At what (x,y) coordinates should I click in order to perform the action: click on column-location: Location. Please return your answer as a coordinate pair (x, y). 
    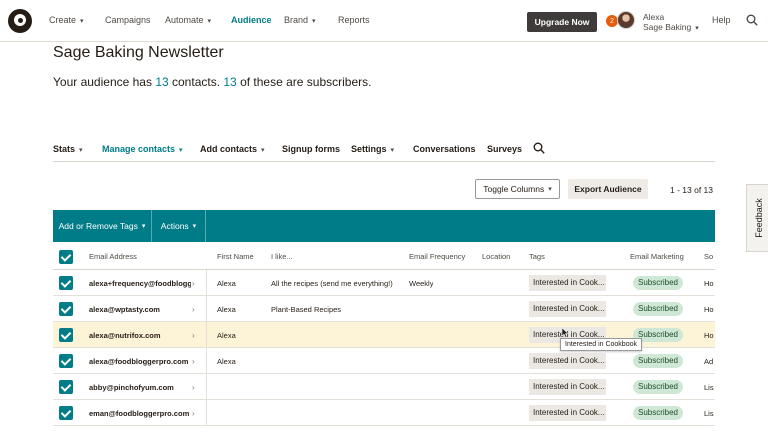
    Looking at the image, I should click on (496, 256).